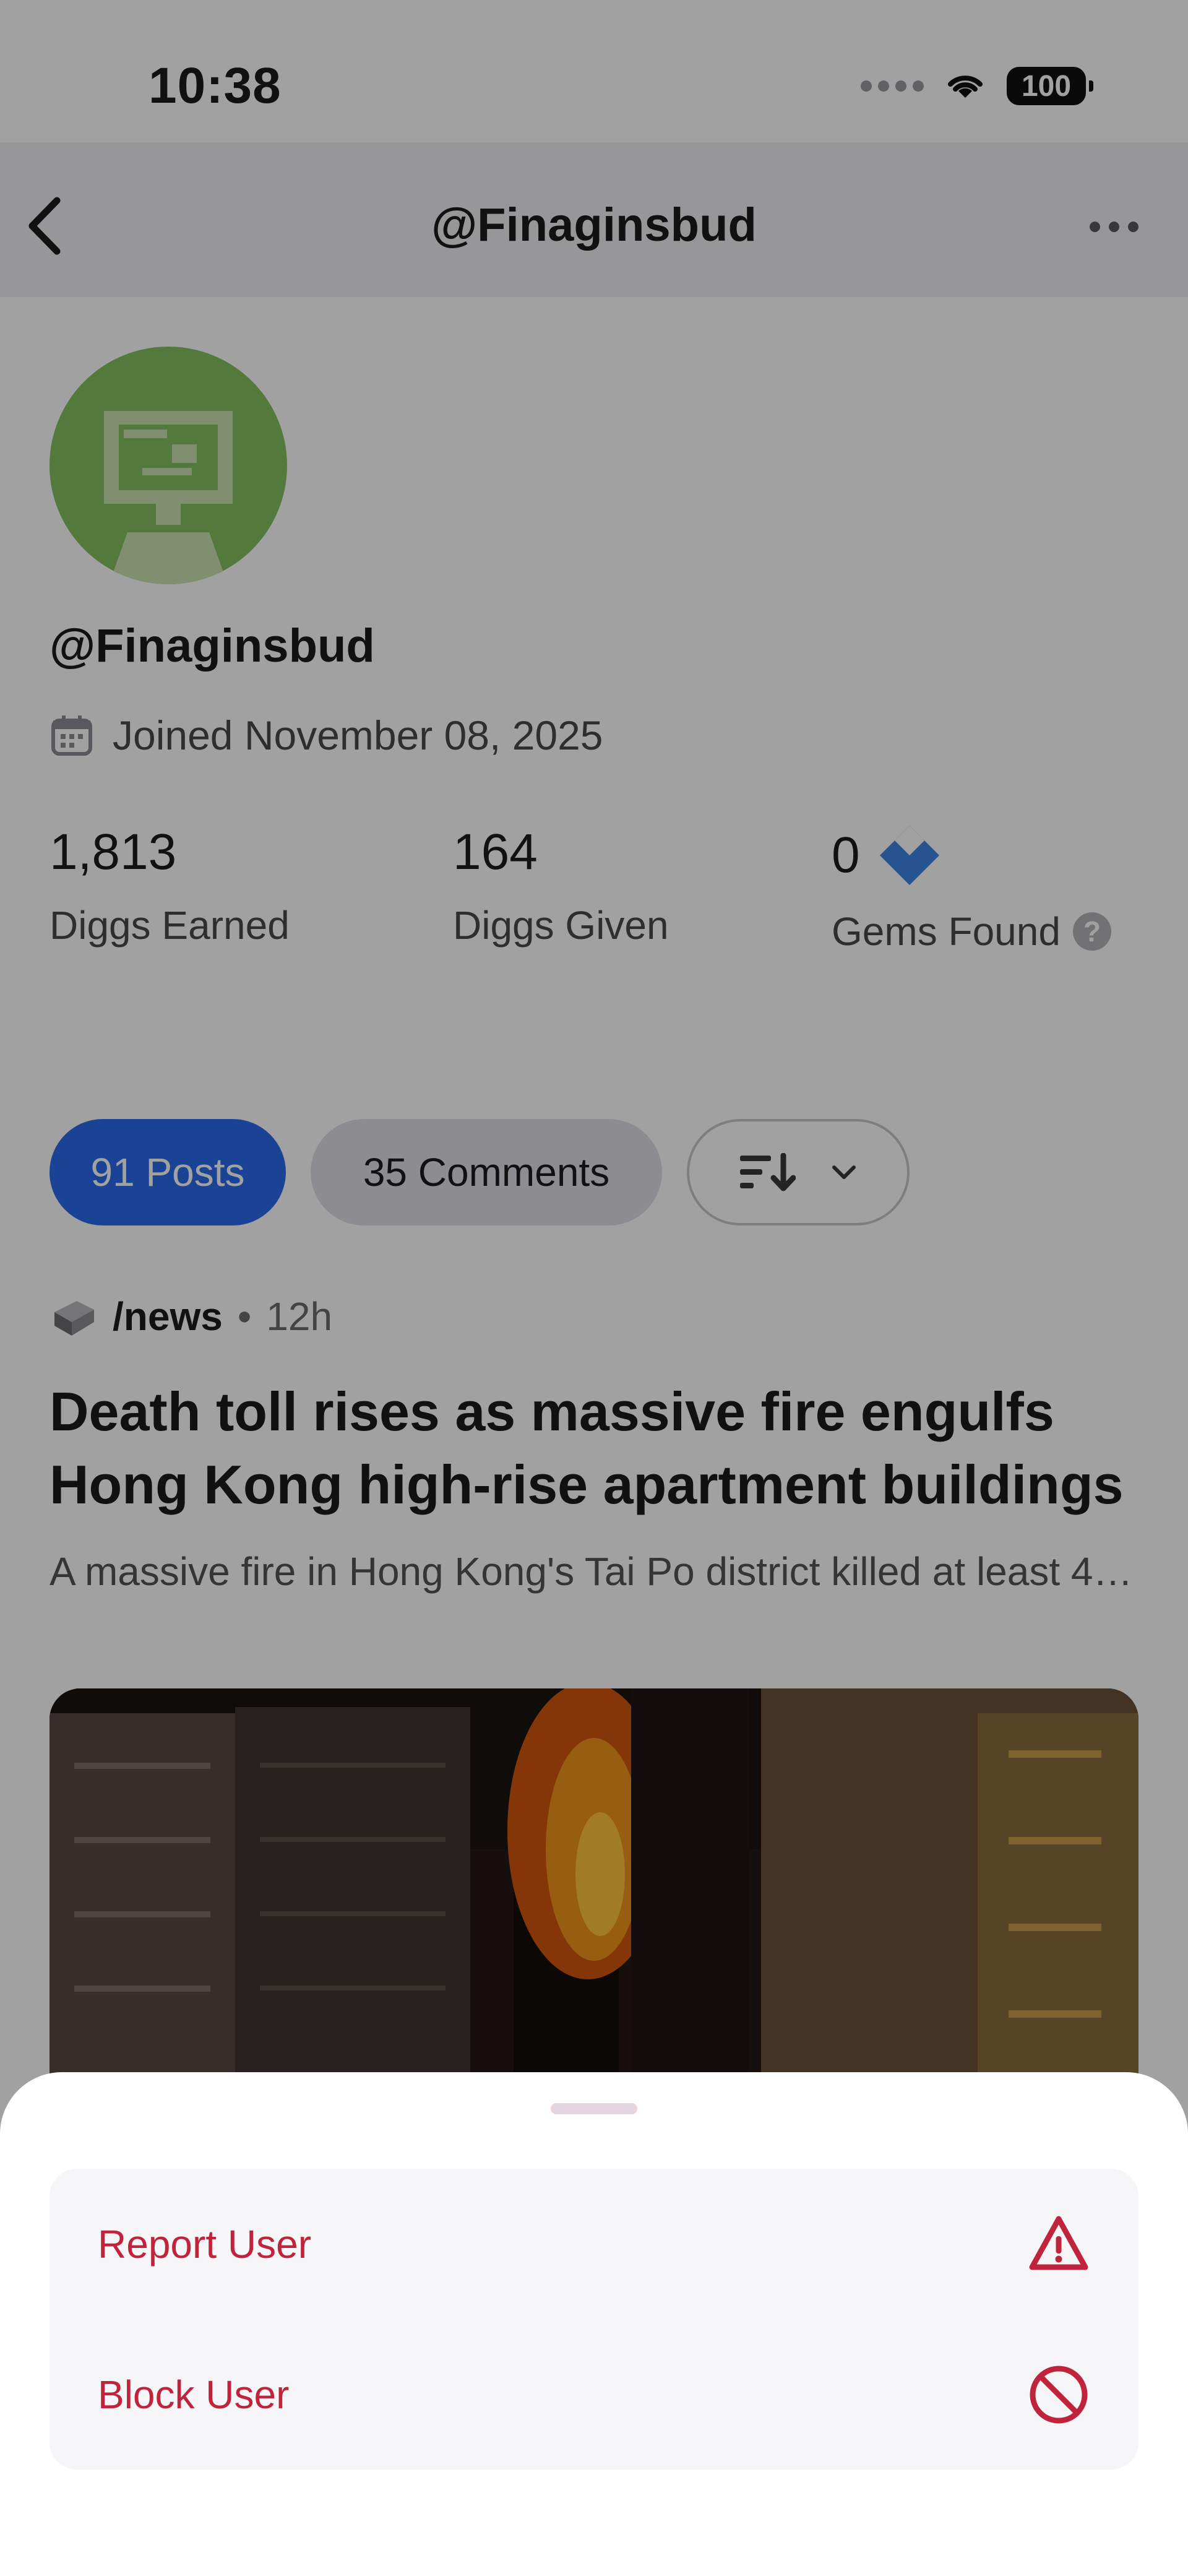 This screenshot has width=1188, height=2576. Describe the element at coordinates (1058, 2243) in the screenshot. I see `warning-icon` at that location.